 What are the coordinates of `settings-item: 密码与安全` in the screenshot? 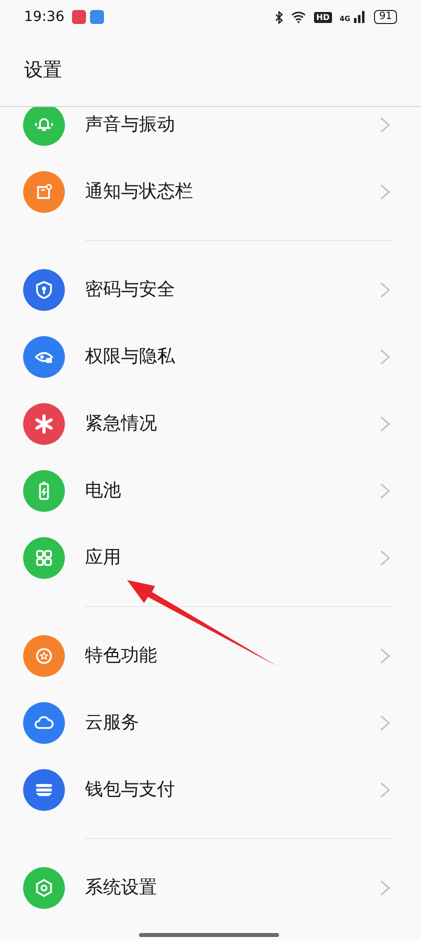 It's located at (210, 289).